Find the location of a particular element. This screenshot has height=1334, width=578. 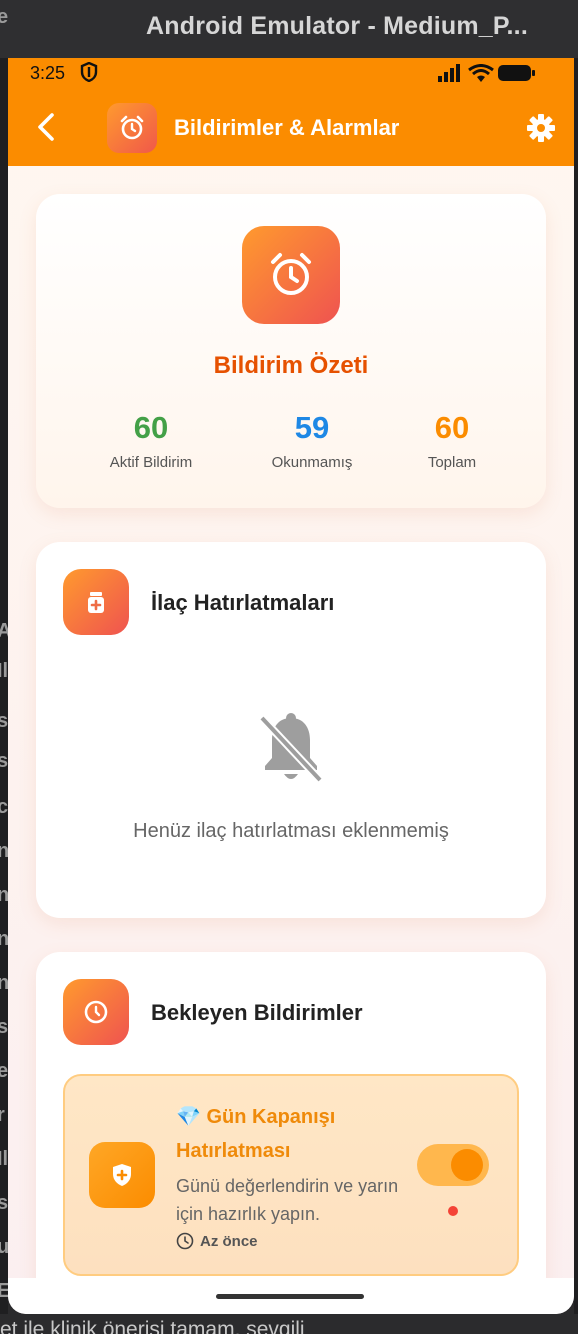

wifi-icon is located at coordinates (480, 73).